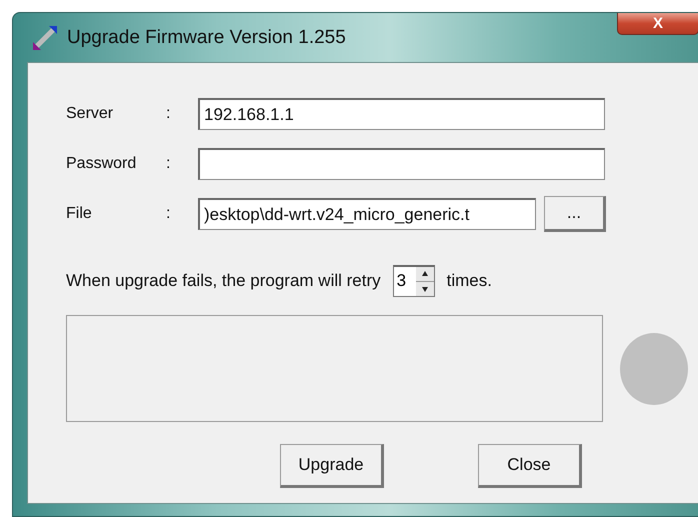 The height and width of the screenshot is (517, 698). Describe the element at coordinates (469, 281) in the screenshot. I see `times-text: times.` at that location.